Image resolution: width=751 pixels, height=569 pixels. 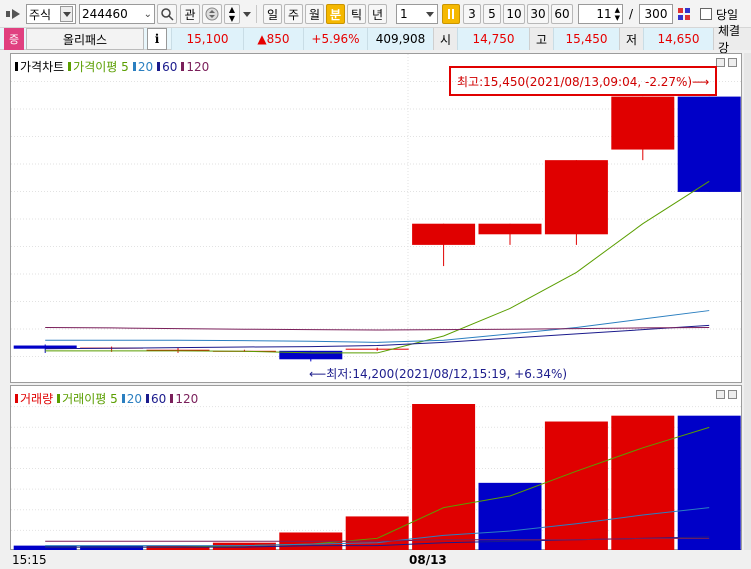 I want to click on volume-legend-ma120: 120, so click(x=187, y=398).